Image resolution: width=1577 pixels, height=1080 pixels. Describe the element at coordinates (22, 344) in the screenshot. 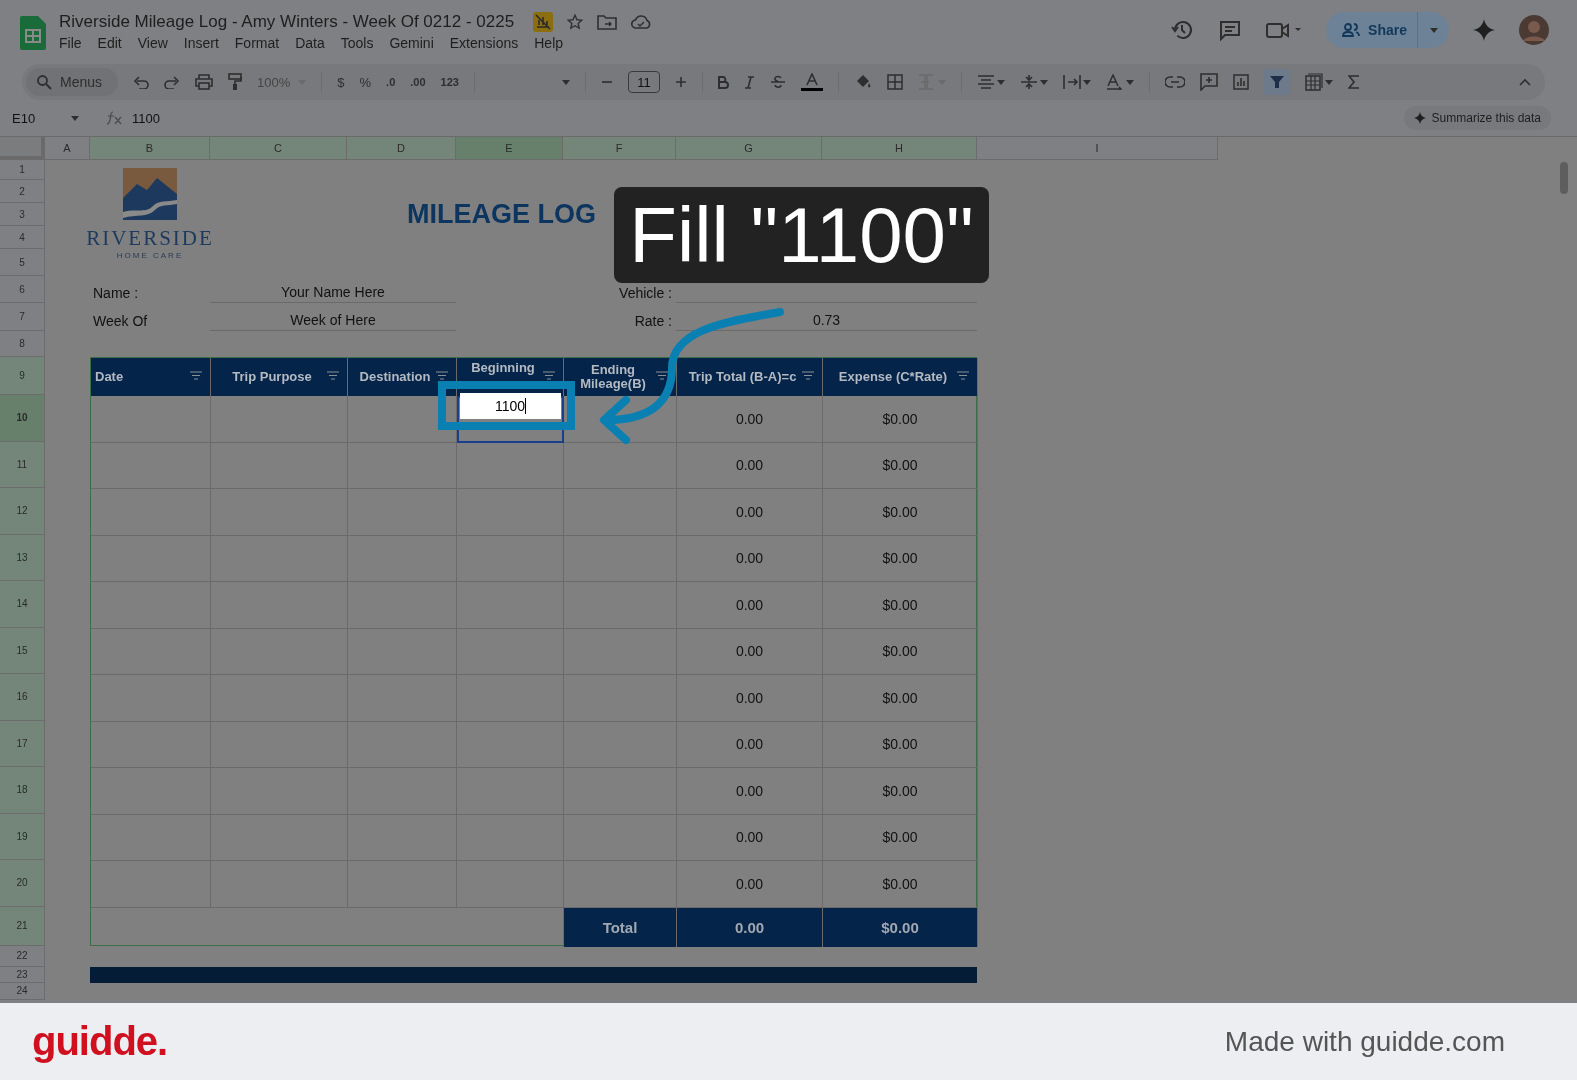

I see `row-header: 8` at that location.